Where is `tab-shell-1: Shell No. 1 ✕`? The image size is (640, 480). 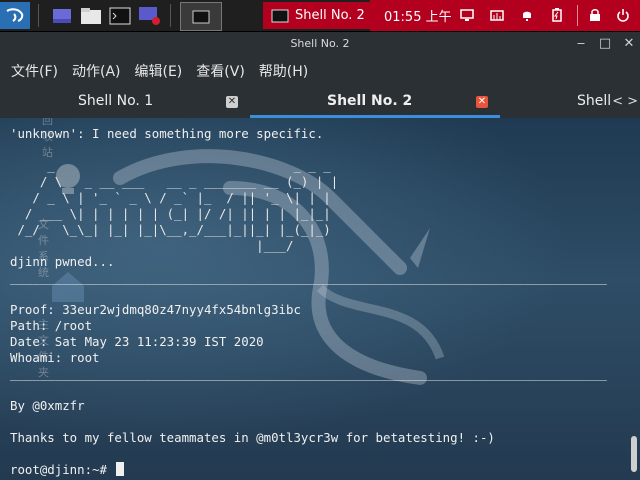
tab-shell-1: Shell No. 1 ✕ is located at coordinates (125, 102).